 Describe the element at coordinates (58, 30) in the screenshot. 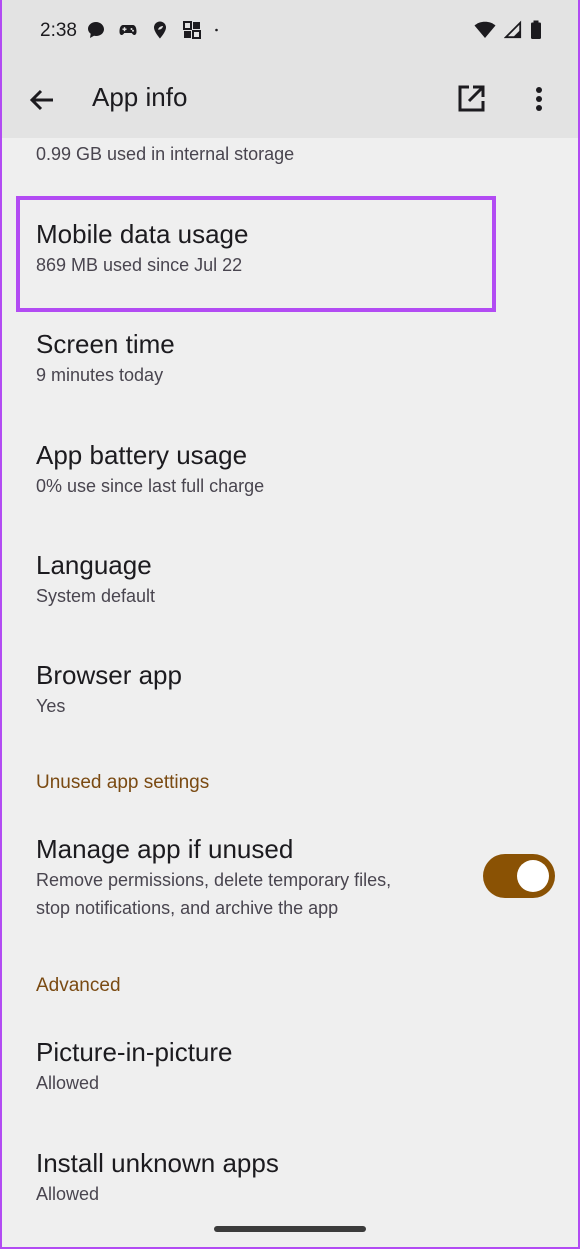

I see `status-time: 2:38` at that location.